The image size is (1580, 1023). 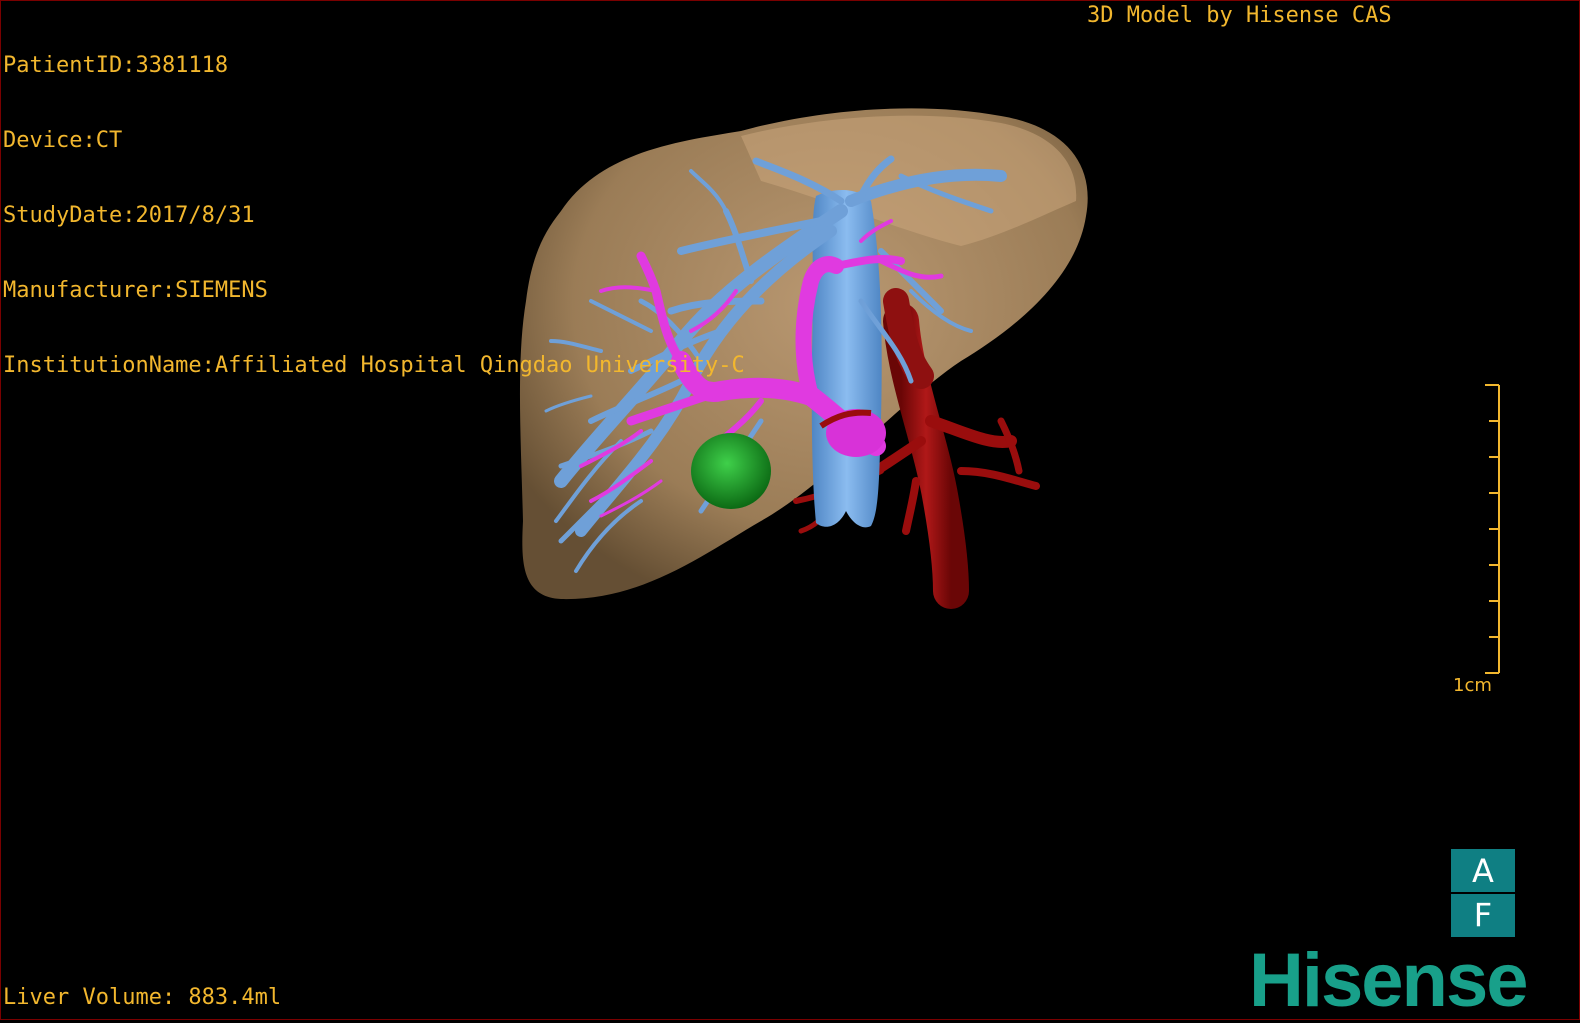 I want to click on orientation-anterior: A, so click(x=1483, y=871).